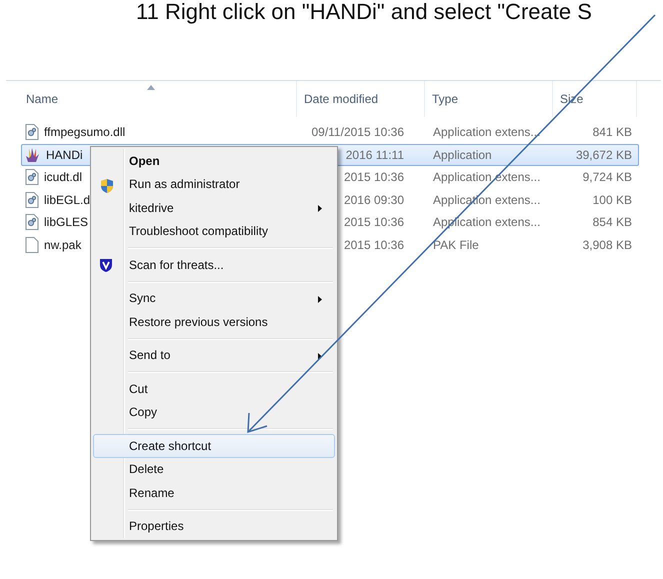 Image resolution: width=663 pixels, height=579 pixels. Describe the element at coordinates (375, 155) in the screenshot. I see `file-date: 2016 11:11` at that location.